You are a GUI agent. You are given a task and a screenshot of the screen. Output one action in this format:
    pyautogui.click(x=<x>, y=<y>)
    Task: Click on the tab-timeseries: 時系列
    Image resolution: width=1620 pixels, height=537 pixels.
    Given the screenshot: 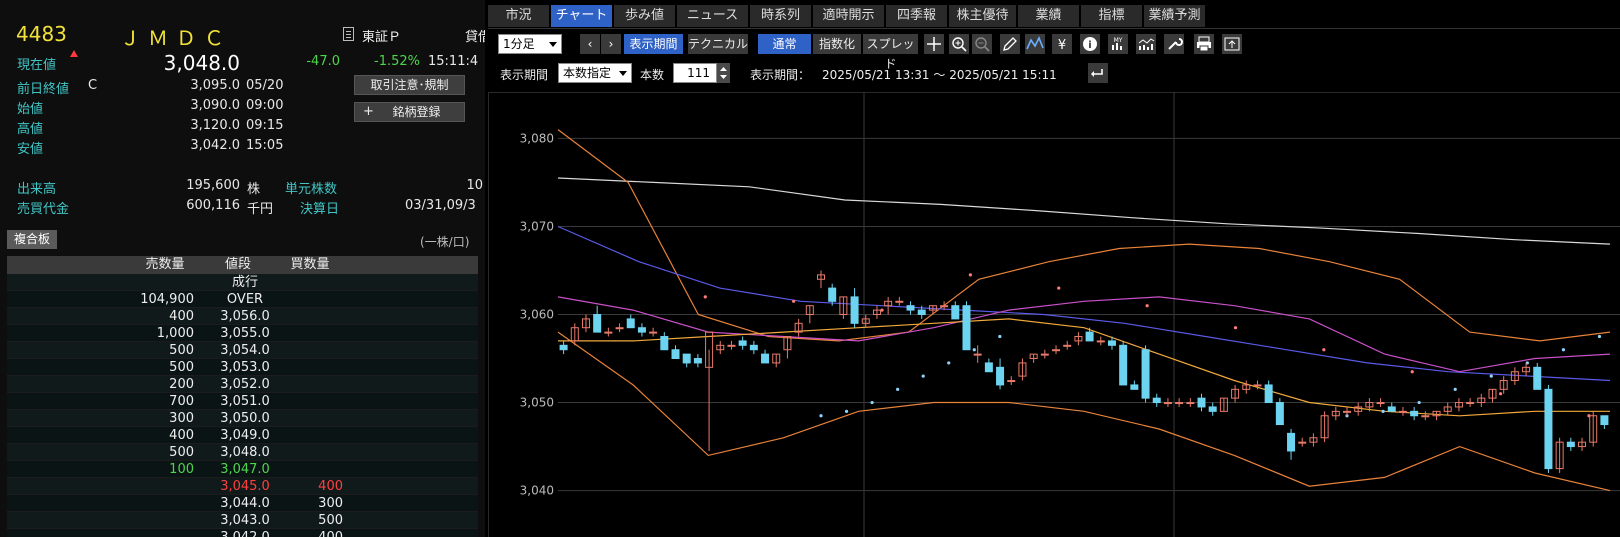 What is the action you would take?
    pyautogui.click(x=781, y=16)
    